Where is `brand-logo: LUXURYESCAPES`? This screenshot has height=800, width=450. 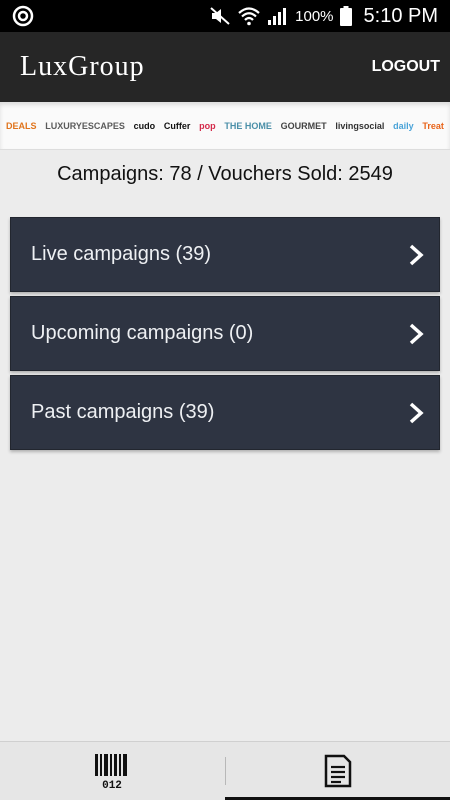
brand-logo: LUXURYESCAPES is located at coordinates (85, 125).